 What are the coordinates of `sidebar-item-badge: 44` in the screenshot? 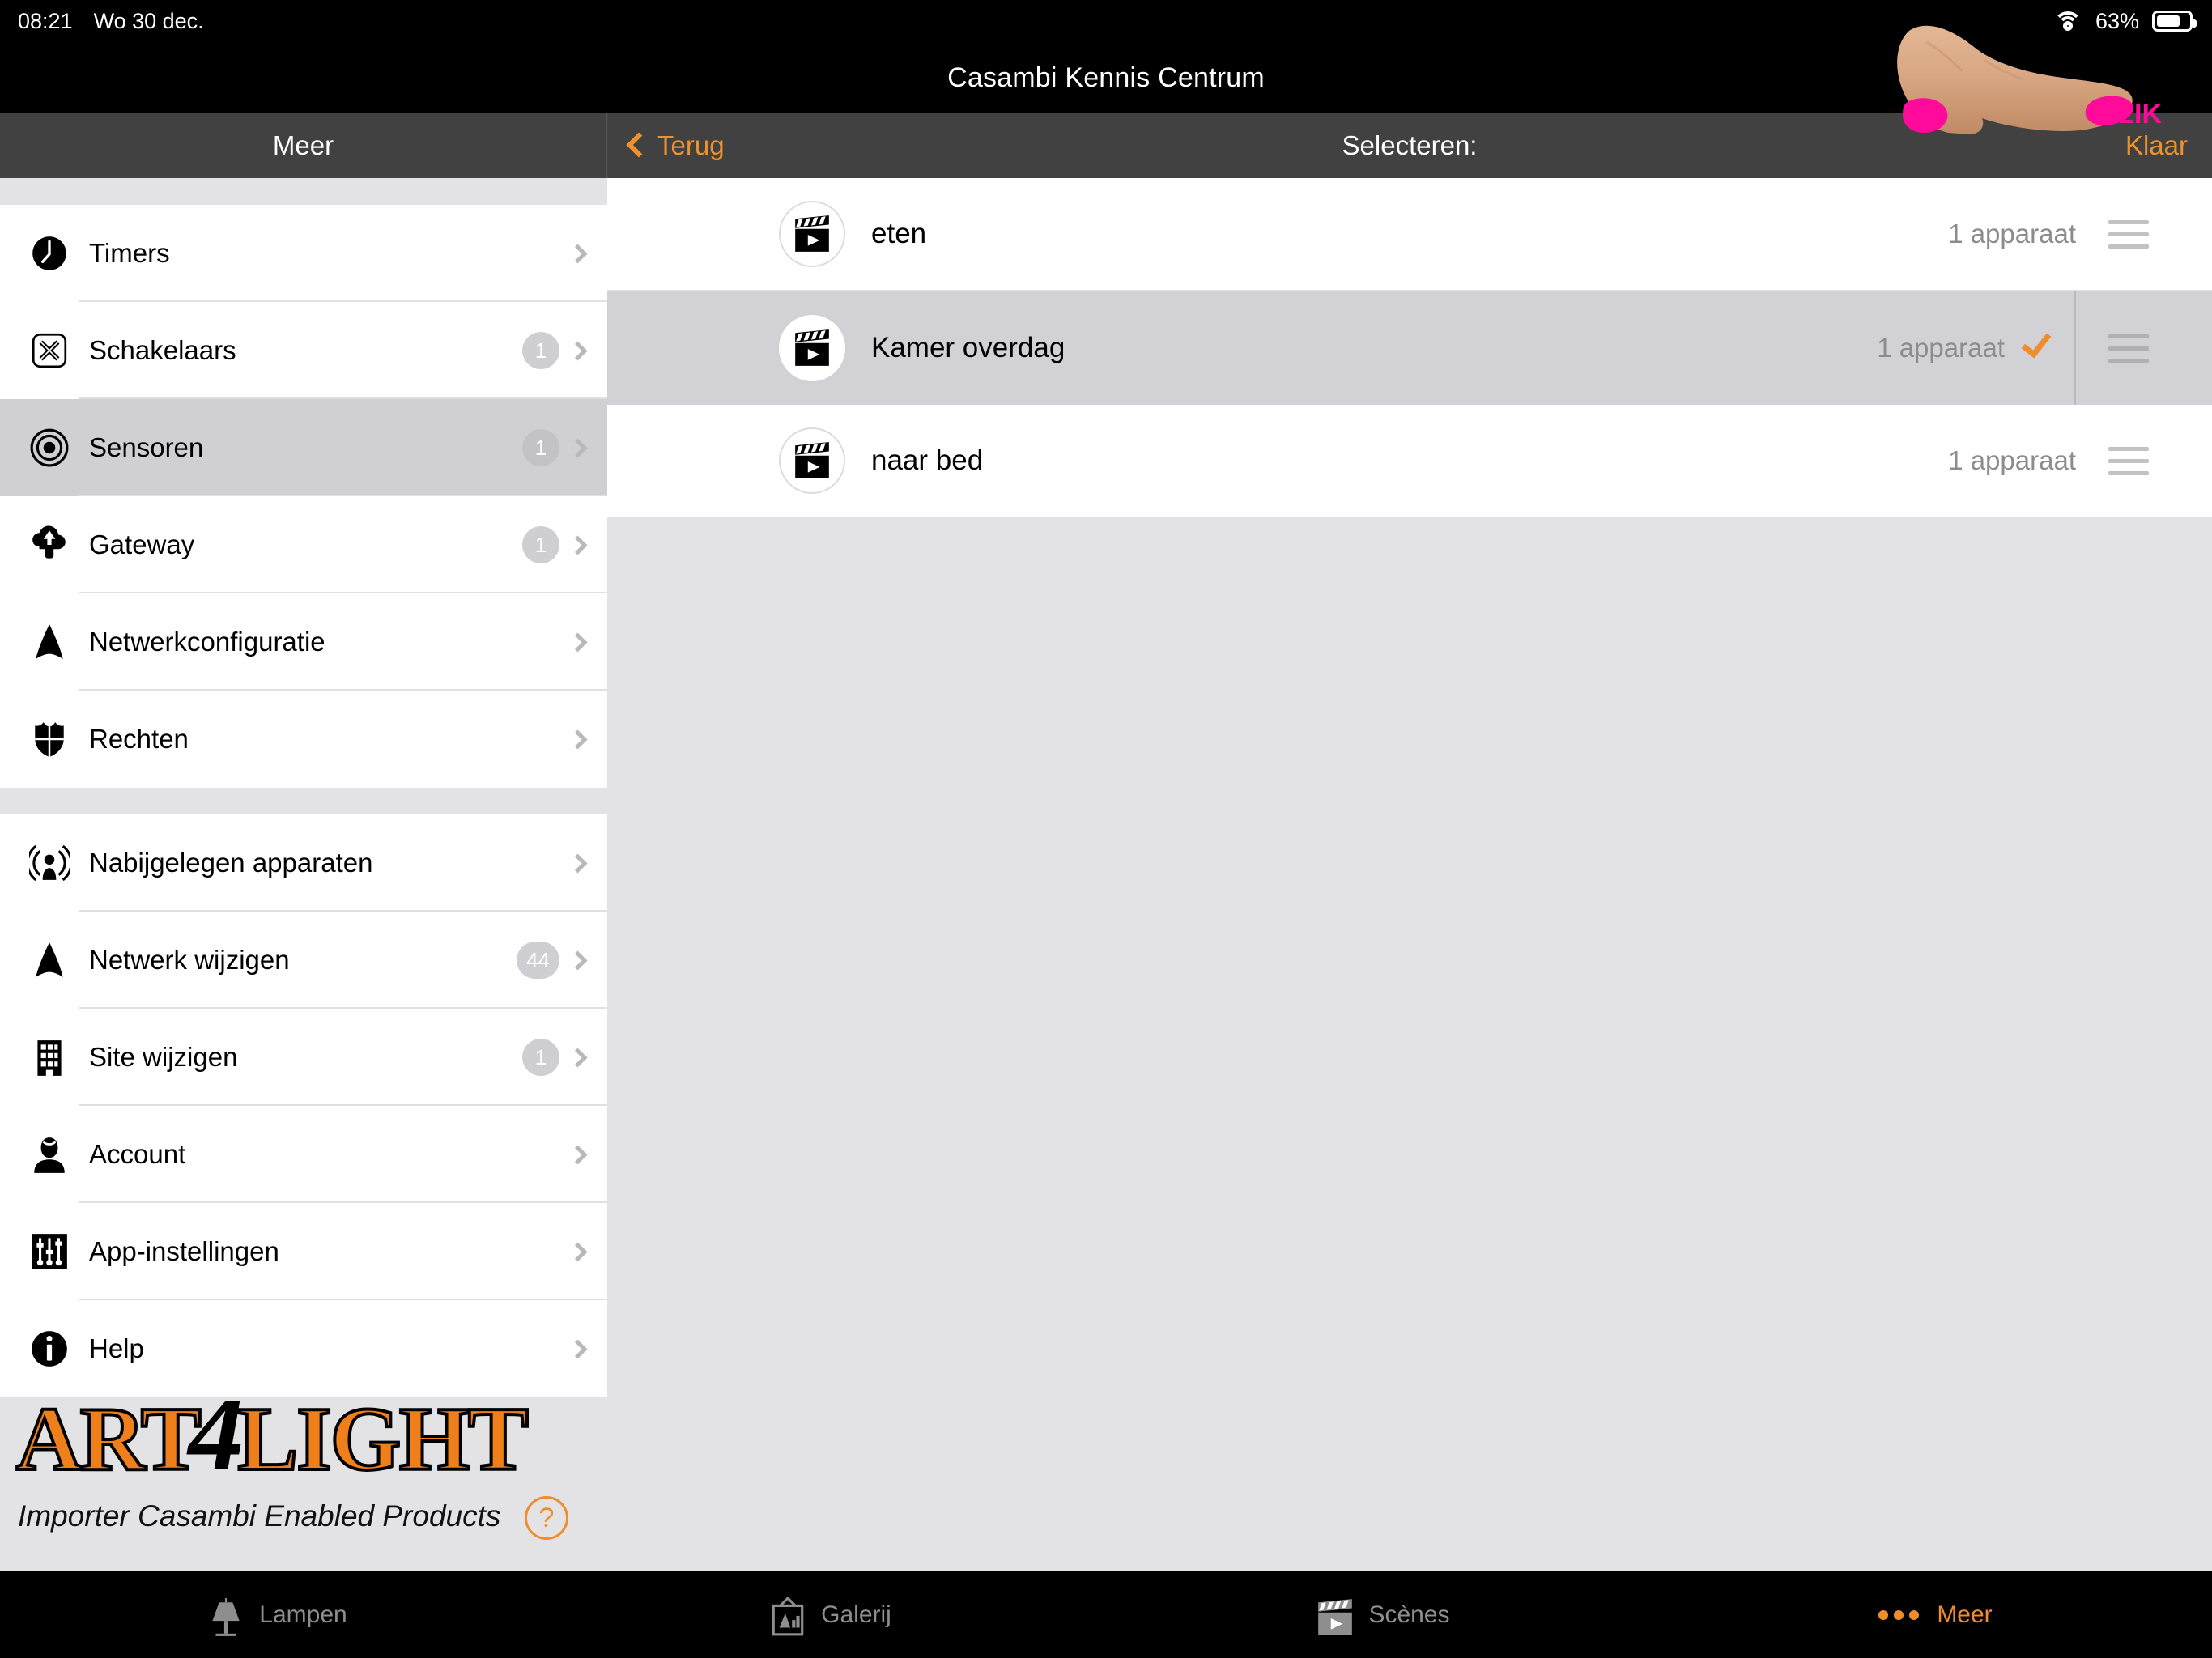 It's located at (538, 960).